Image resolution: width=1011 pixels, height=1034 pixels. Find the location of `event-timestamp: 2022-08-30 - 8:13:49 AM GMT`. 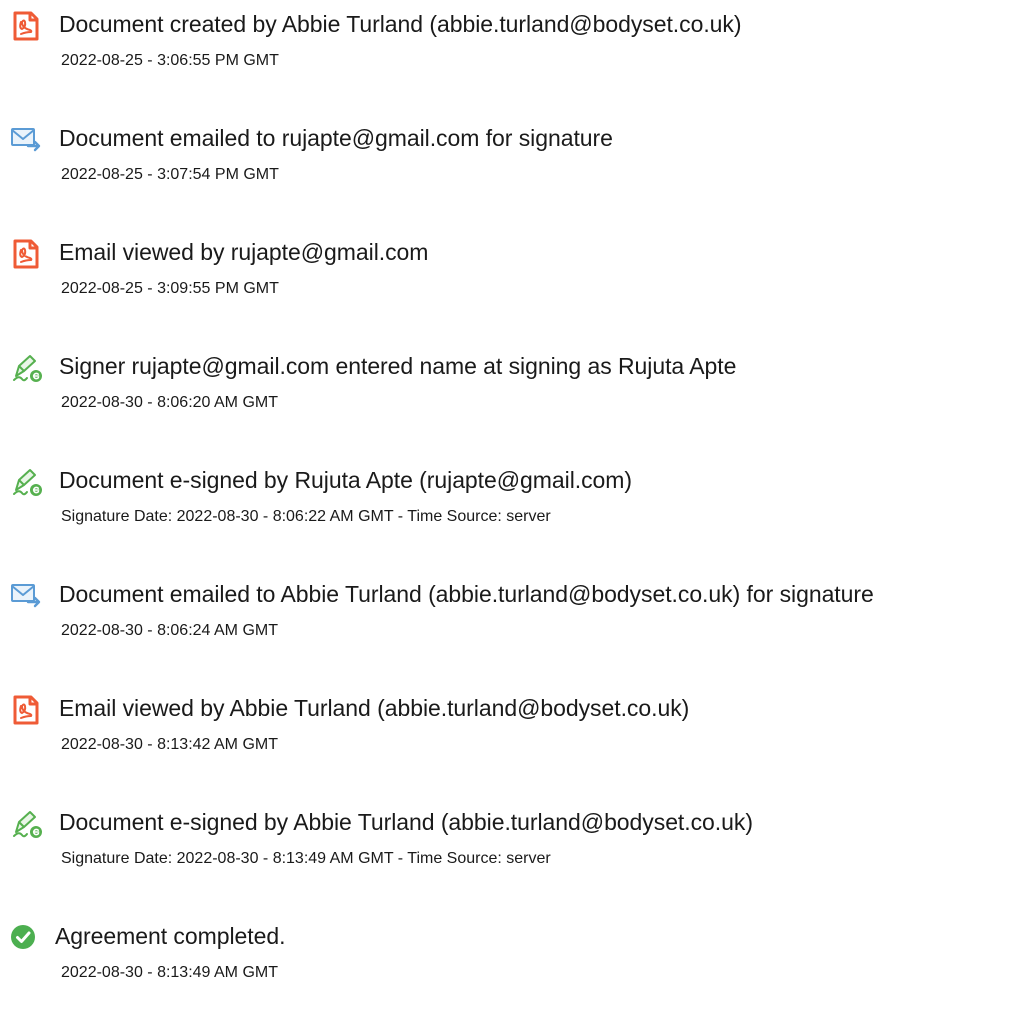

event-timestamp: 2022-08-30 - 8:13:49 AM GMT is located at coordinates (169, 972).